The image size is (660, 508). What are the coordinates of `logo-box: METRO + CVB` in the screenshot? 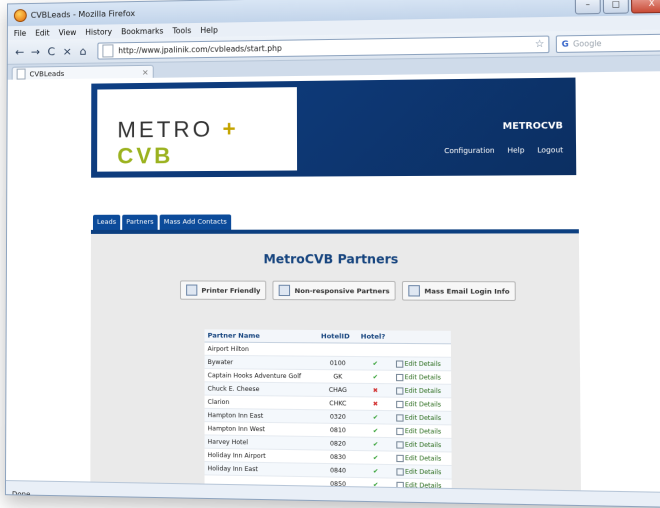 It's located at (197, 129).